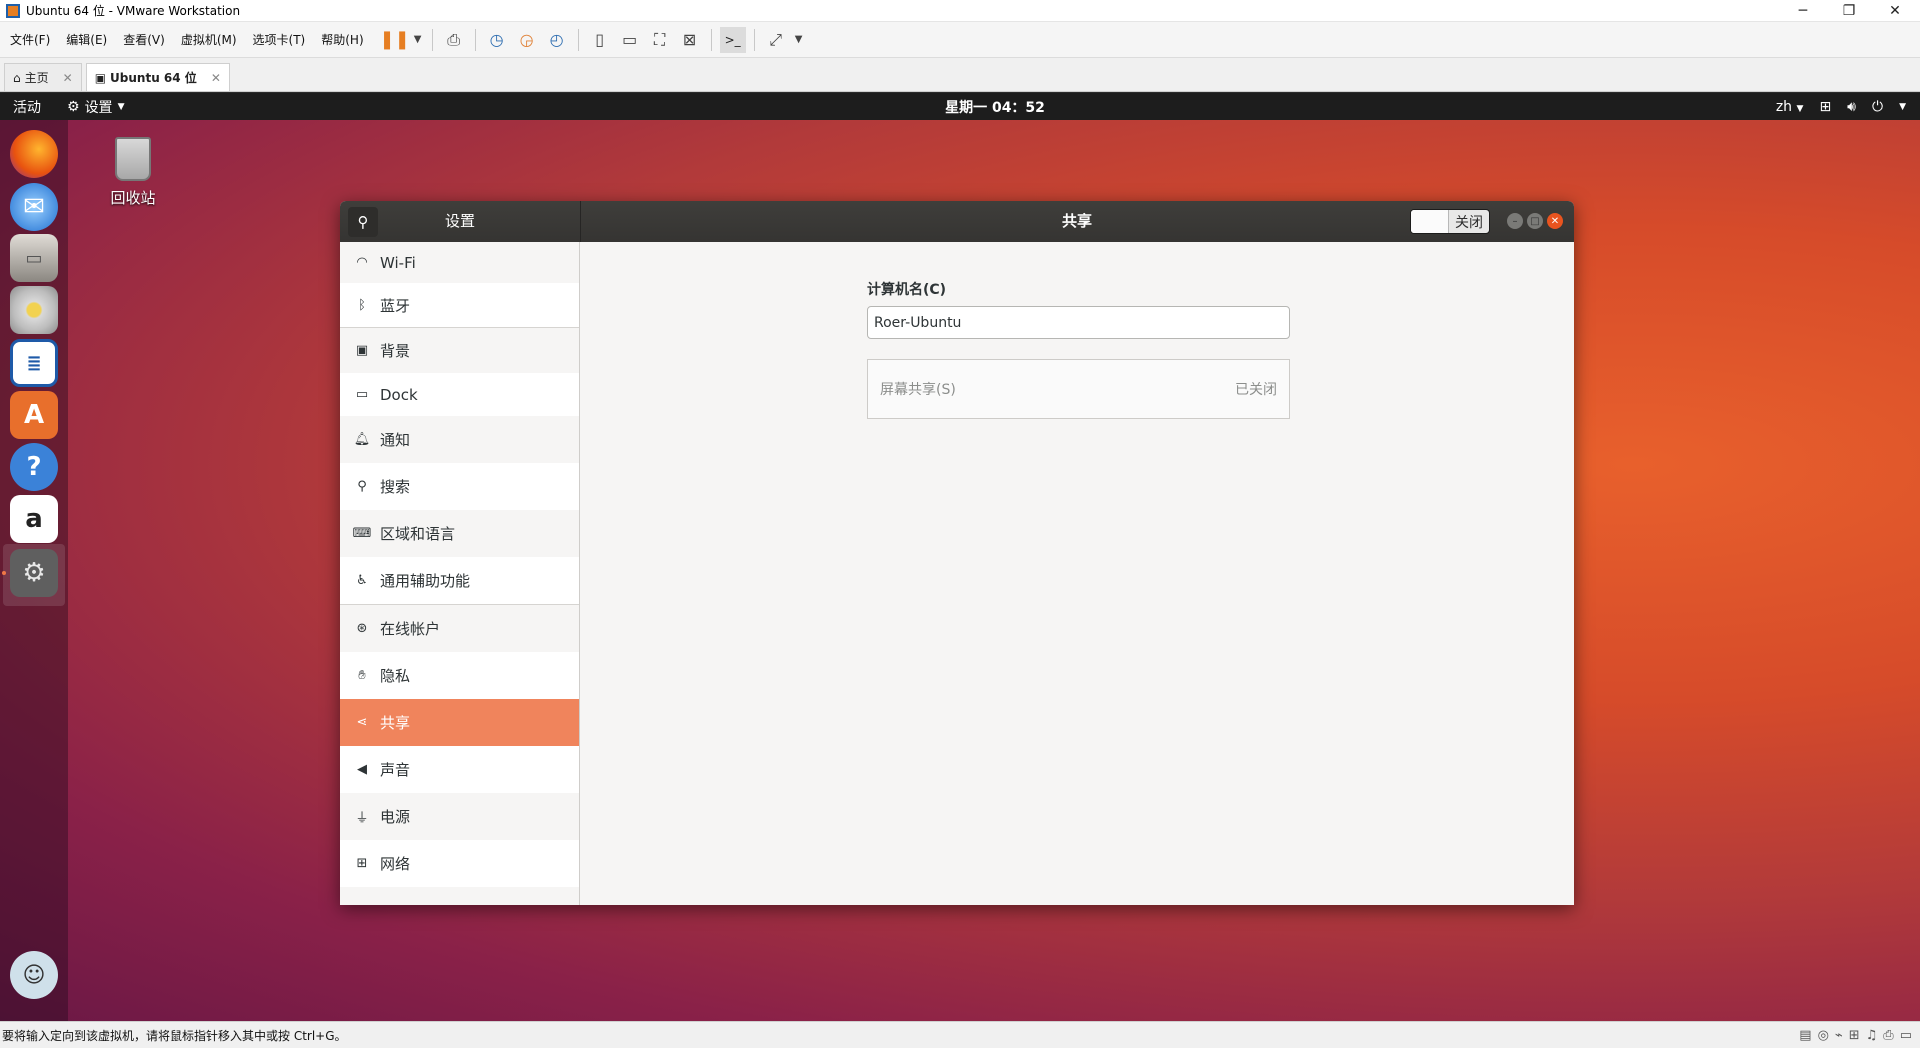 The image size is (1920, 1048). I want to click on stretch-dropdown-icon: ▼, so click(799, 40).